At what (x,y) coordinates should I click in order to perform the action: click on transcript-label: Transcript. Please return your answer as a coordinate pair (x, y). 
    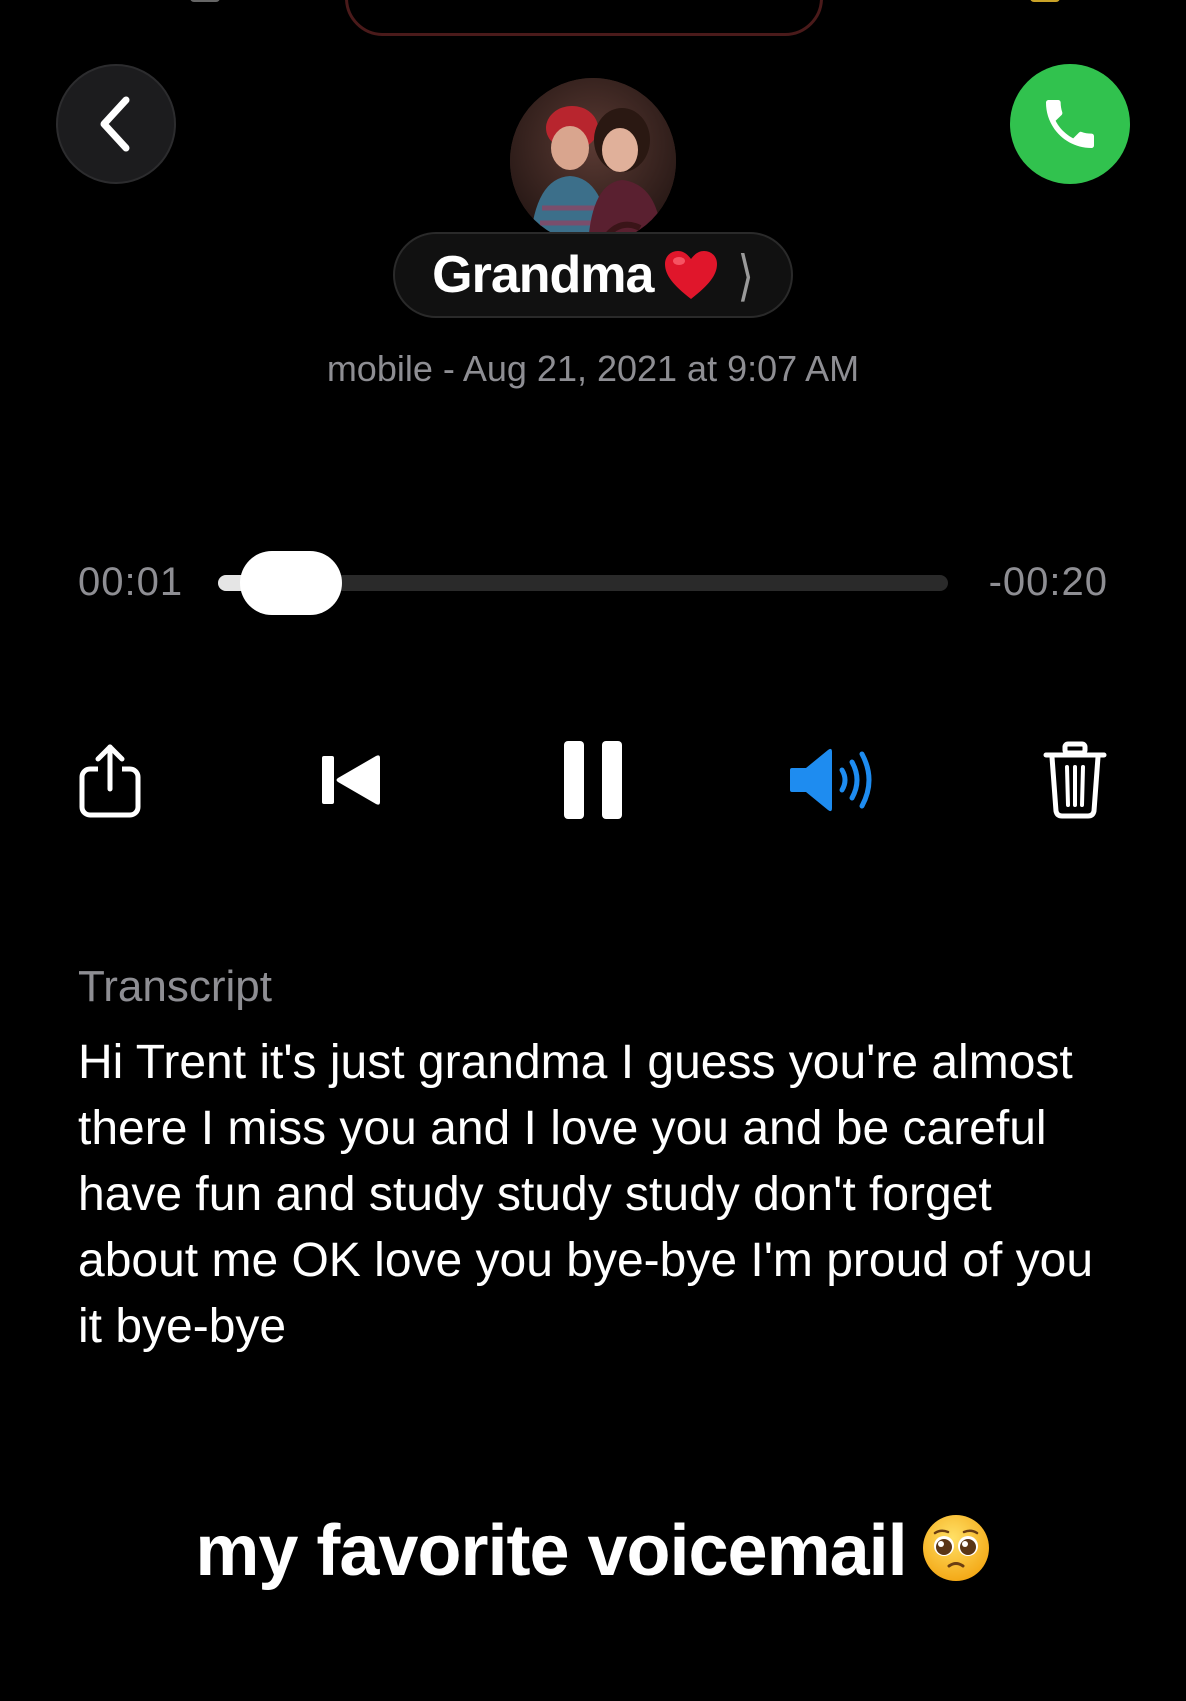
    Looking at the image, I should click on (175, 986).